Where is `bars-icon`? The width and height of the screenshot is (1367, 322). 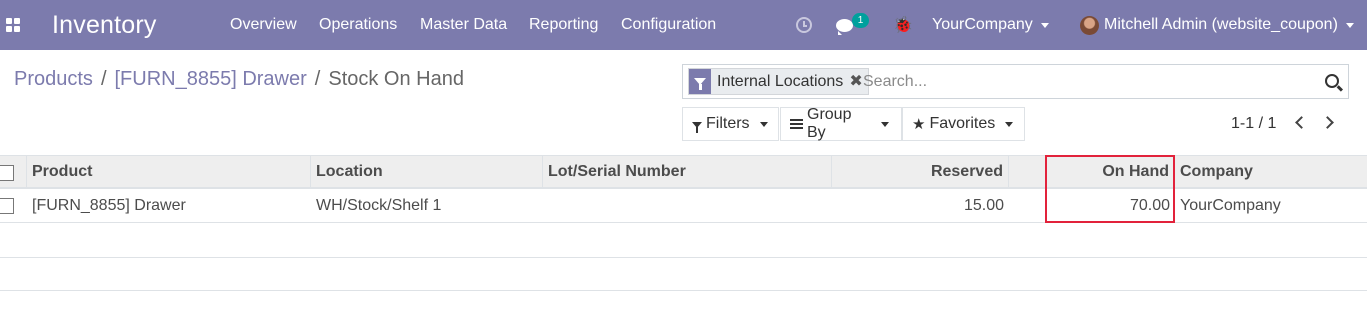
bars-icon is located at coordinates (796, 124).